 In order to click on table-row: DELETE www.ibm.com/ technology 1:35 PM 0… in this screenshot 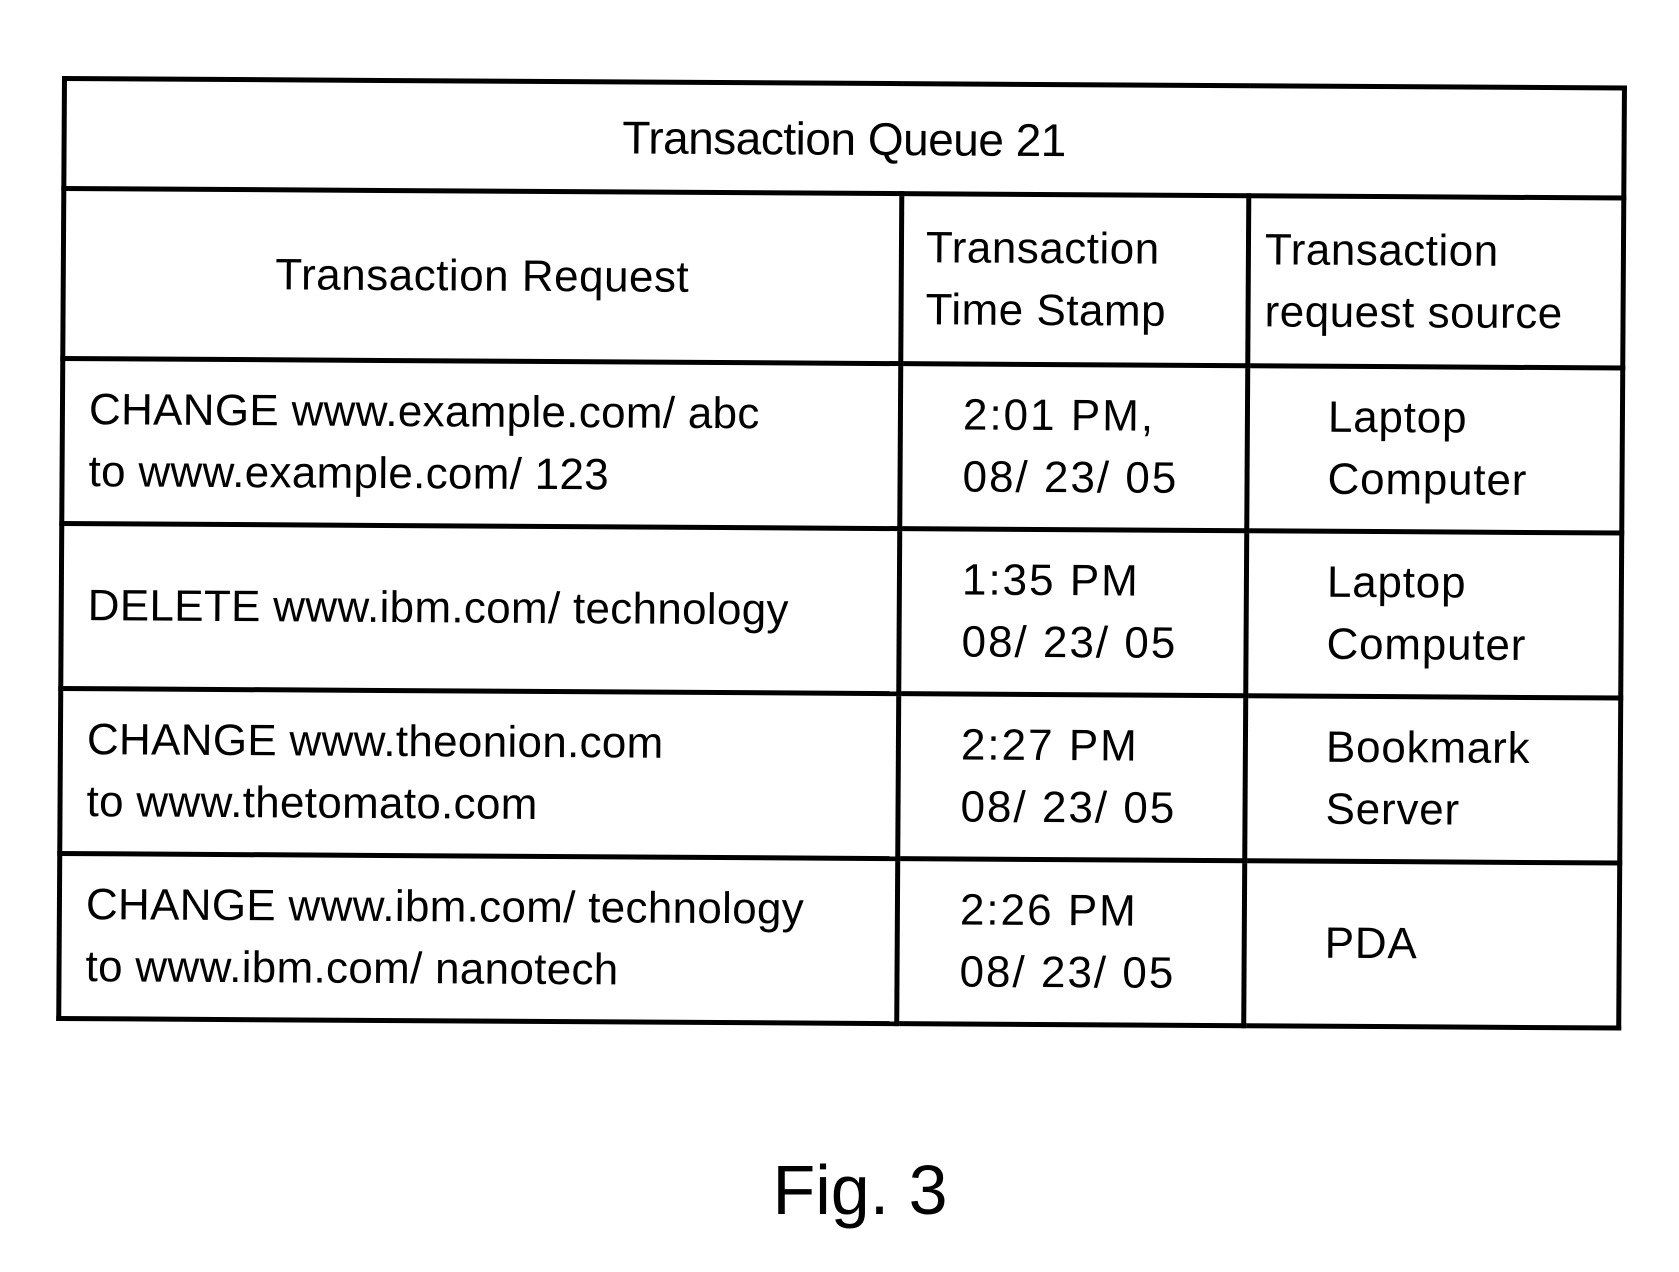, I will do `click(841, 611)`.